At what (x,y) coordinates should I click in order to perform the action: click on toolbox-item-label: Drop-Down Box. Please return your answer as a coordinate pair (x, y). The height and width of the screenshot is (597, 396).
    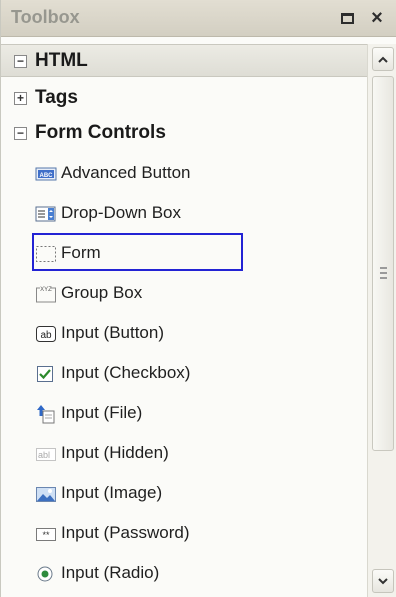
    Looking at the image, I should click on (121, 212).